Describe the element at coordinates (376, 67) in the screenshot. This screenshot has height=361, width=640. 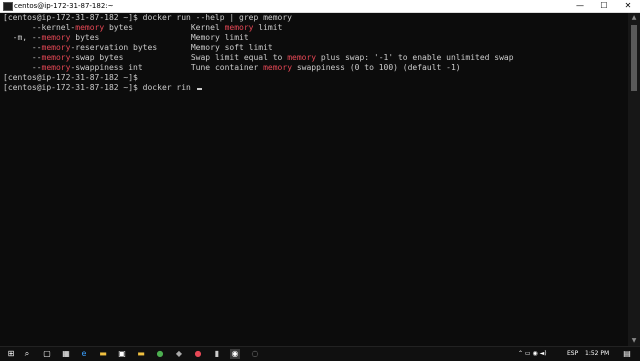
I see `option-description: swappiness (0 to 100) (default -1)` at that location.